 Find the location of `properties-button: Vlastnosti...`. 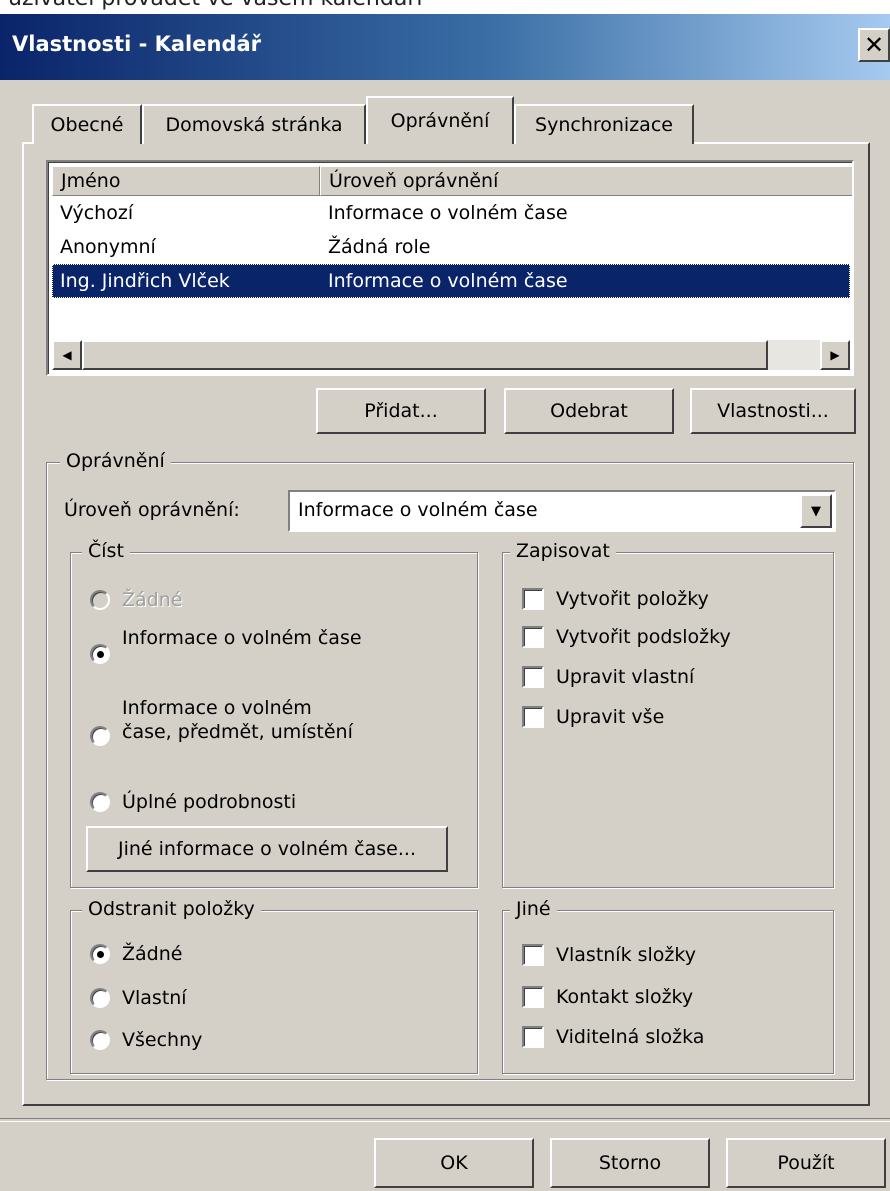

properties-button: Vlastnosti... is located at coordinates (773, 411).